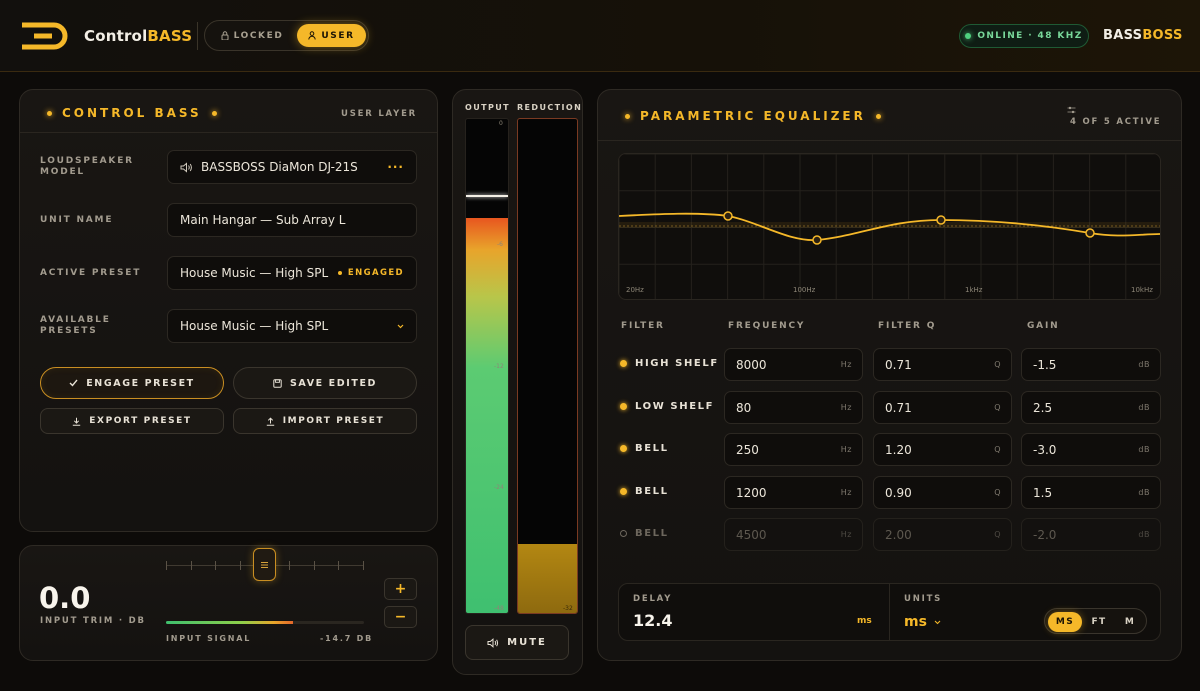 The image size is (1200, 691). What do you see at coordinates (138, 36) in the screenshot?
I see `app-brand: ControlBASS` at bounding box center [138, 36].